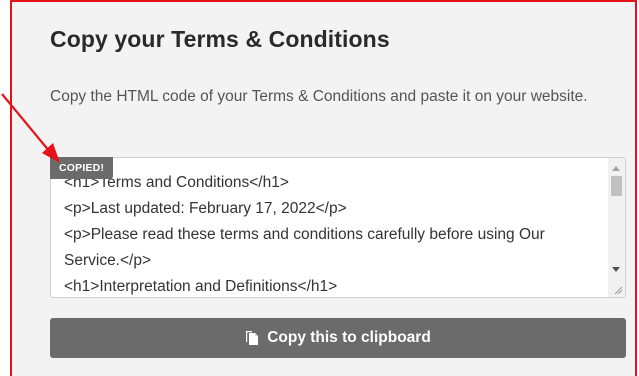  Describe the element at coordinates (616, 186) in the screenshot. I see `scroll-thumb` at that location.